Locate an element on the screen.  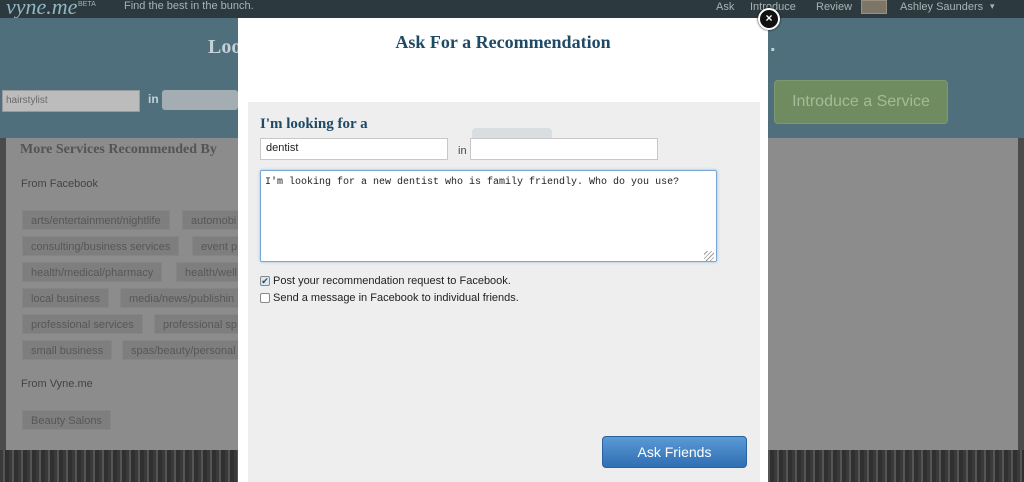
tag-health-wellness: health/well is located at coordinates (211, 272).